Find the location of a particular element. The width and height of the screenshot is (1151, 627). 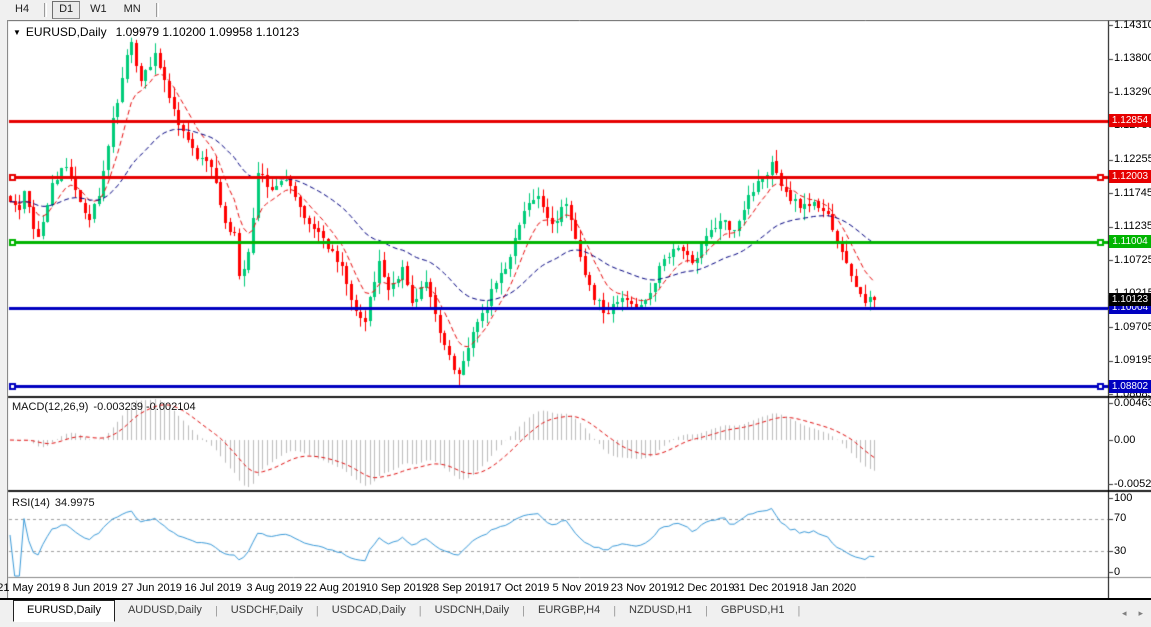

macd-values: -0.003239 -0.002104 is located at coordinates (144, 407).